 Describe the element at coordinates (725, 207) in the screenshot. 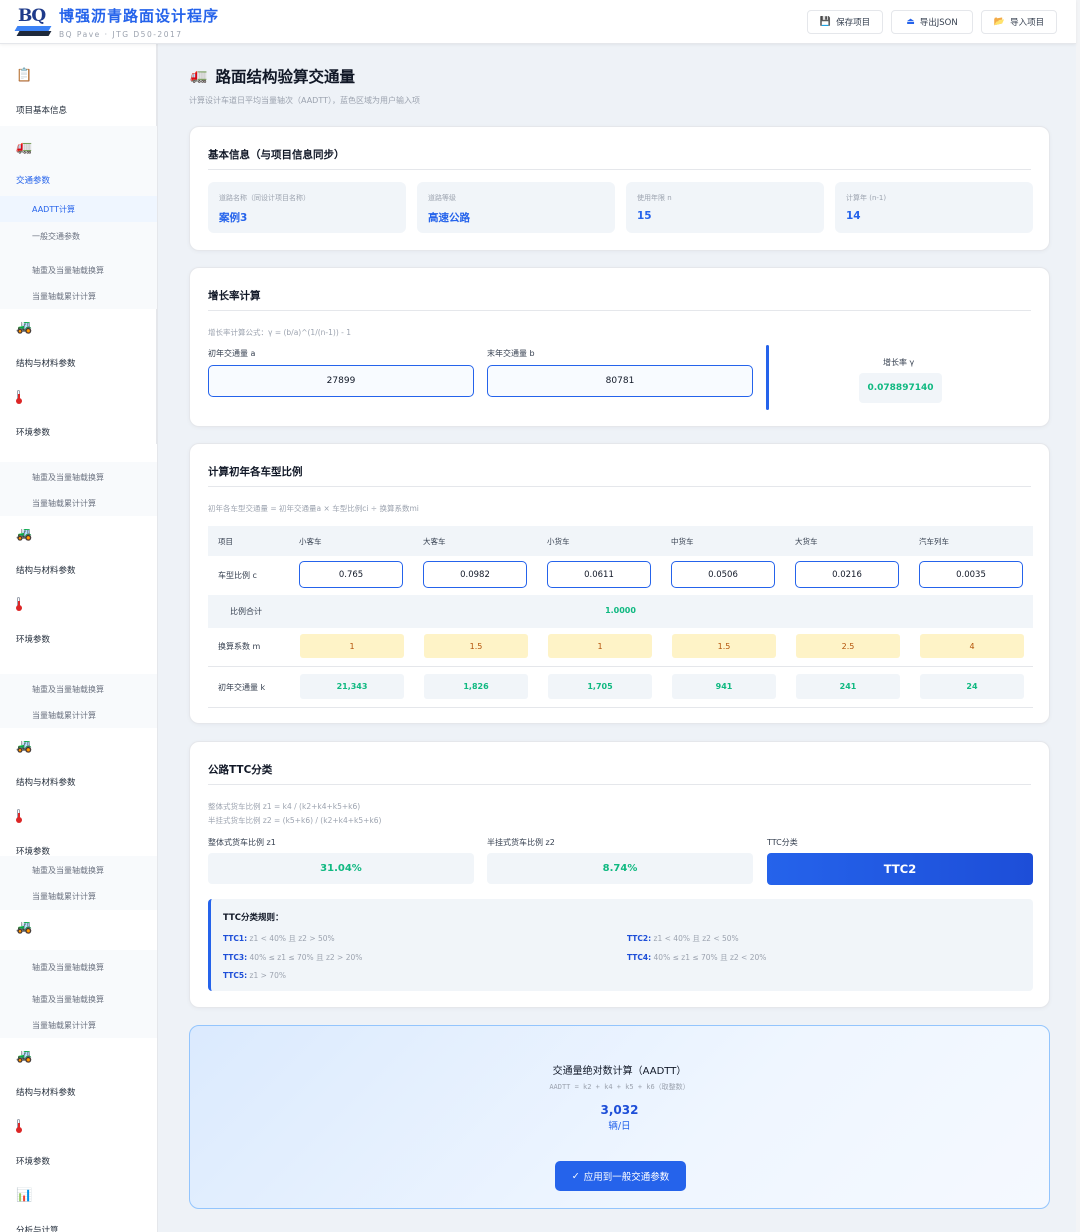

I see `service-years-field: 使用年限 n 15` at that location.